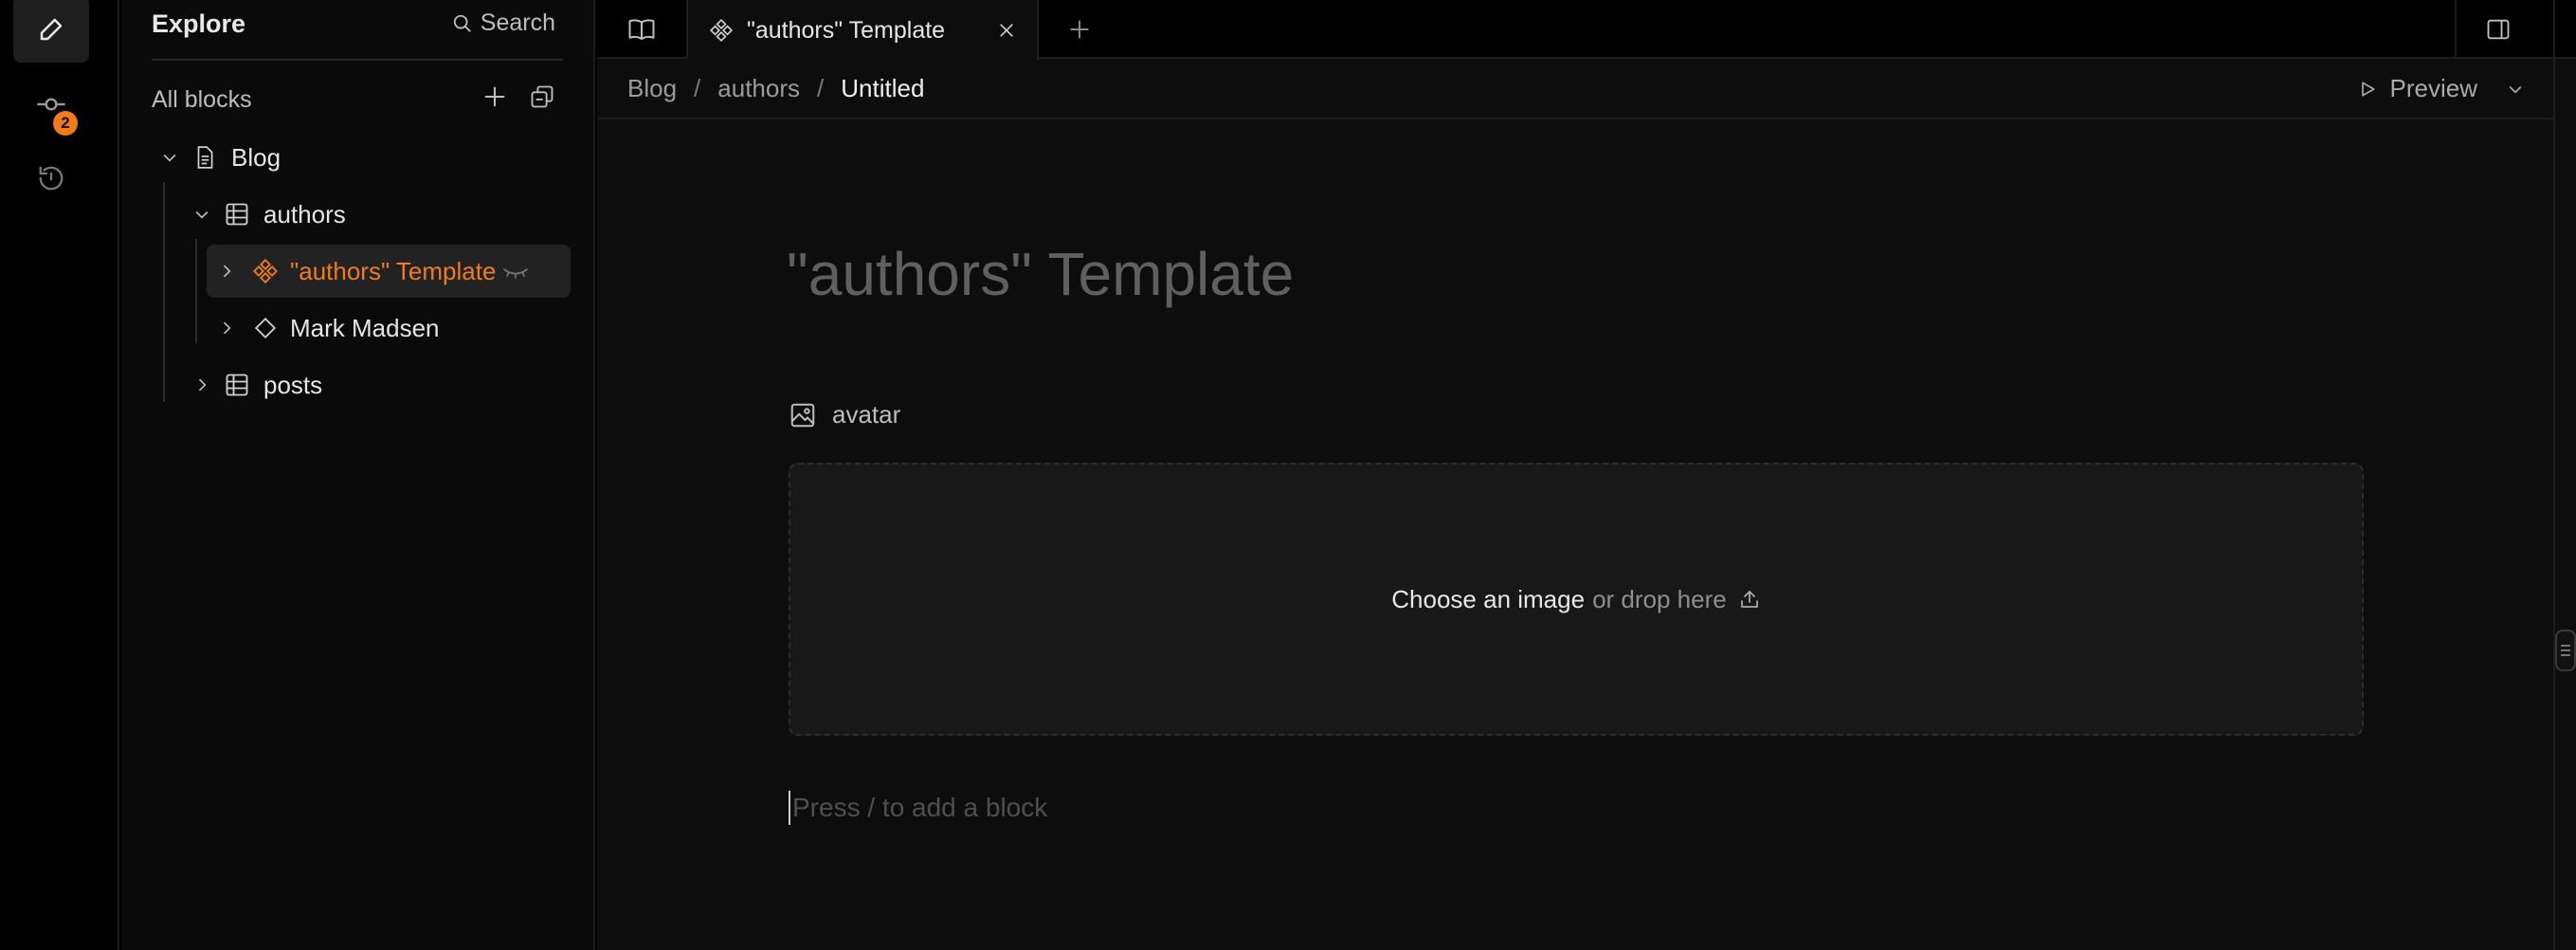  Describe the element at coordinates (59, 475) in the screenshot. I see `icon-rail: 2` at that location.